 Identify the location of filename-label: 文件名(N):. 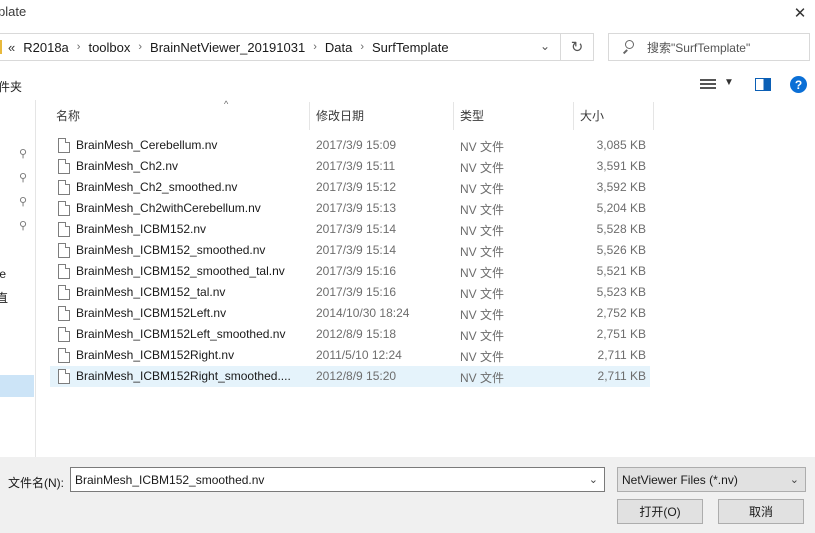
(36, 483).